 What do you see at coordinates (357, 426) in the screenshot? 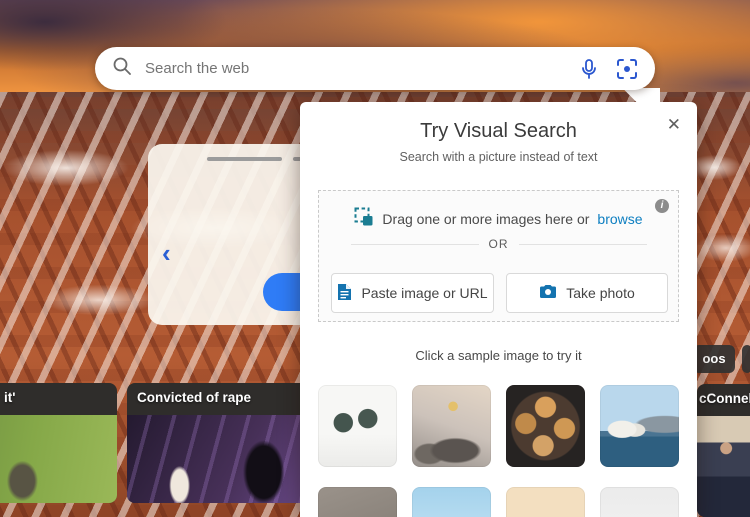
I see `sample-image-sunglasses` at bounding box center [357, 426].